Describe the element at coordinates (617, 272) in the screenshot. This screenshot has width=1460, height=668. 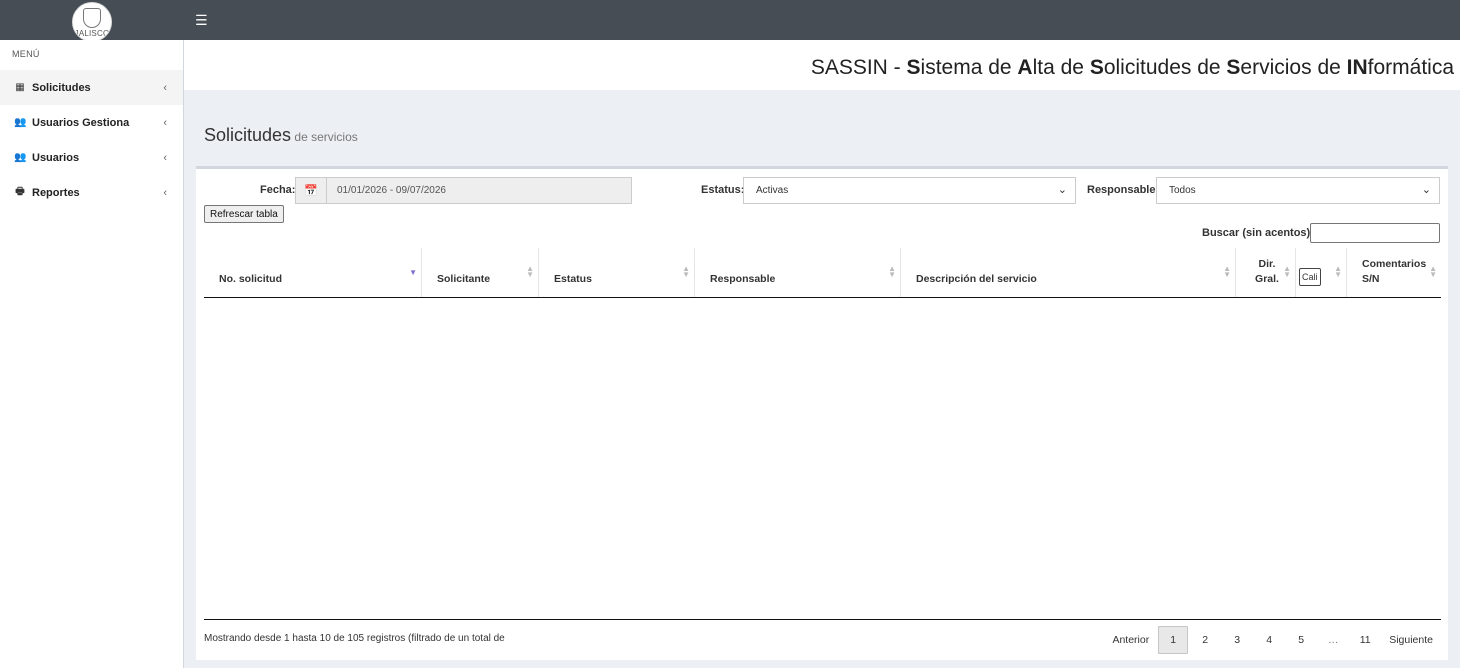
I see `column-header-estatus: Estatus ▲ ▼` at that location.